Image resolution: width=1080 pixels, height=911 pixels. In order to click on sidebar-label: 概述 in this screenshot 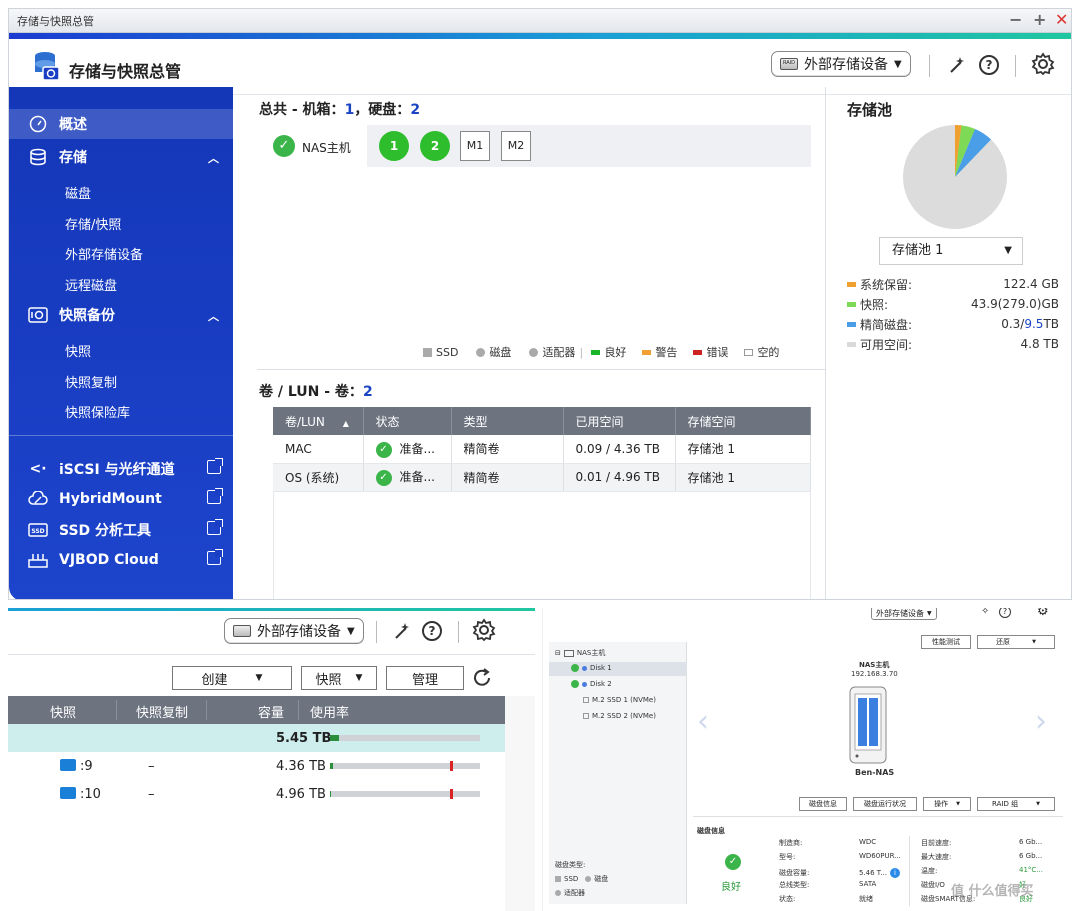, I will do `click(73, 125)`.